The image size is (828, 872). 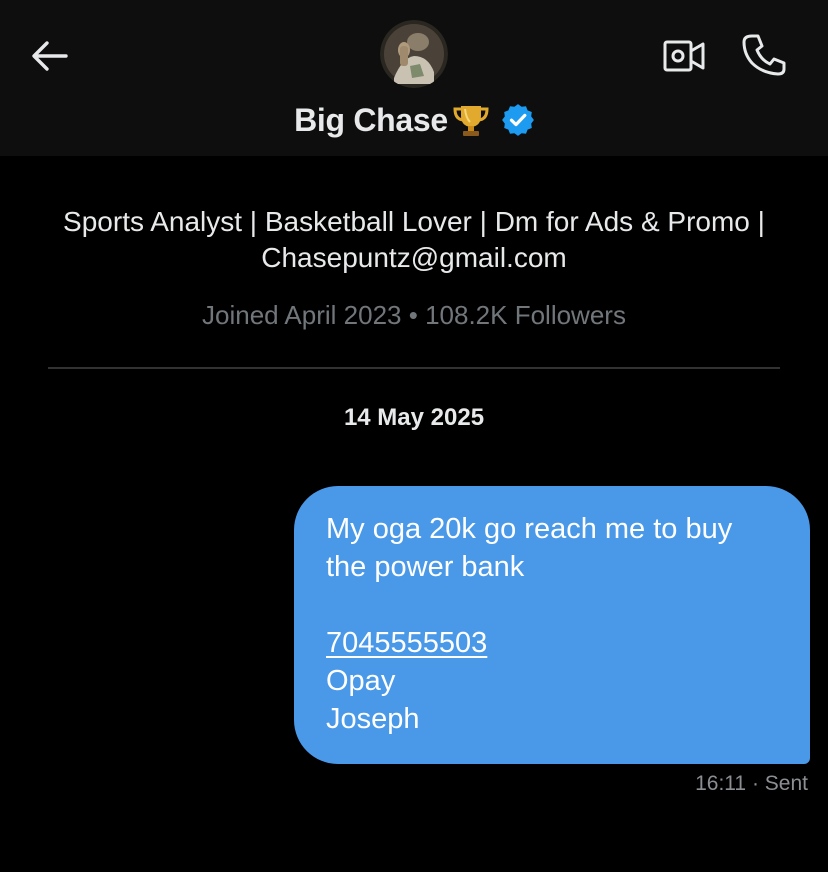 I want to click on arrow-left-icon, so click(x=50, y=56).